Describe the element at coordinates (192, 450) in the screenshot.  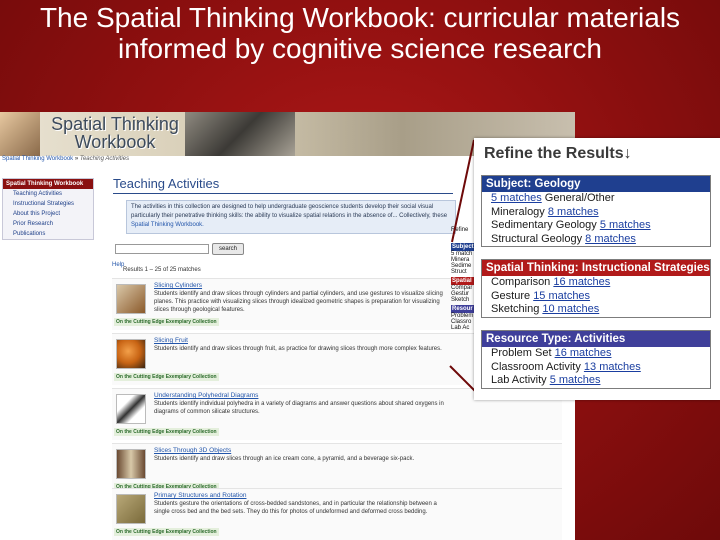
I see `result-title-link: Slices Through 3D Objects` at that location.